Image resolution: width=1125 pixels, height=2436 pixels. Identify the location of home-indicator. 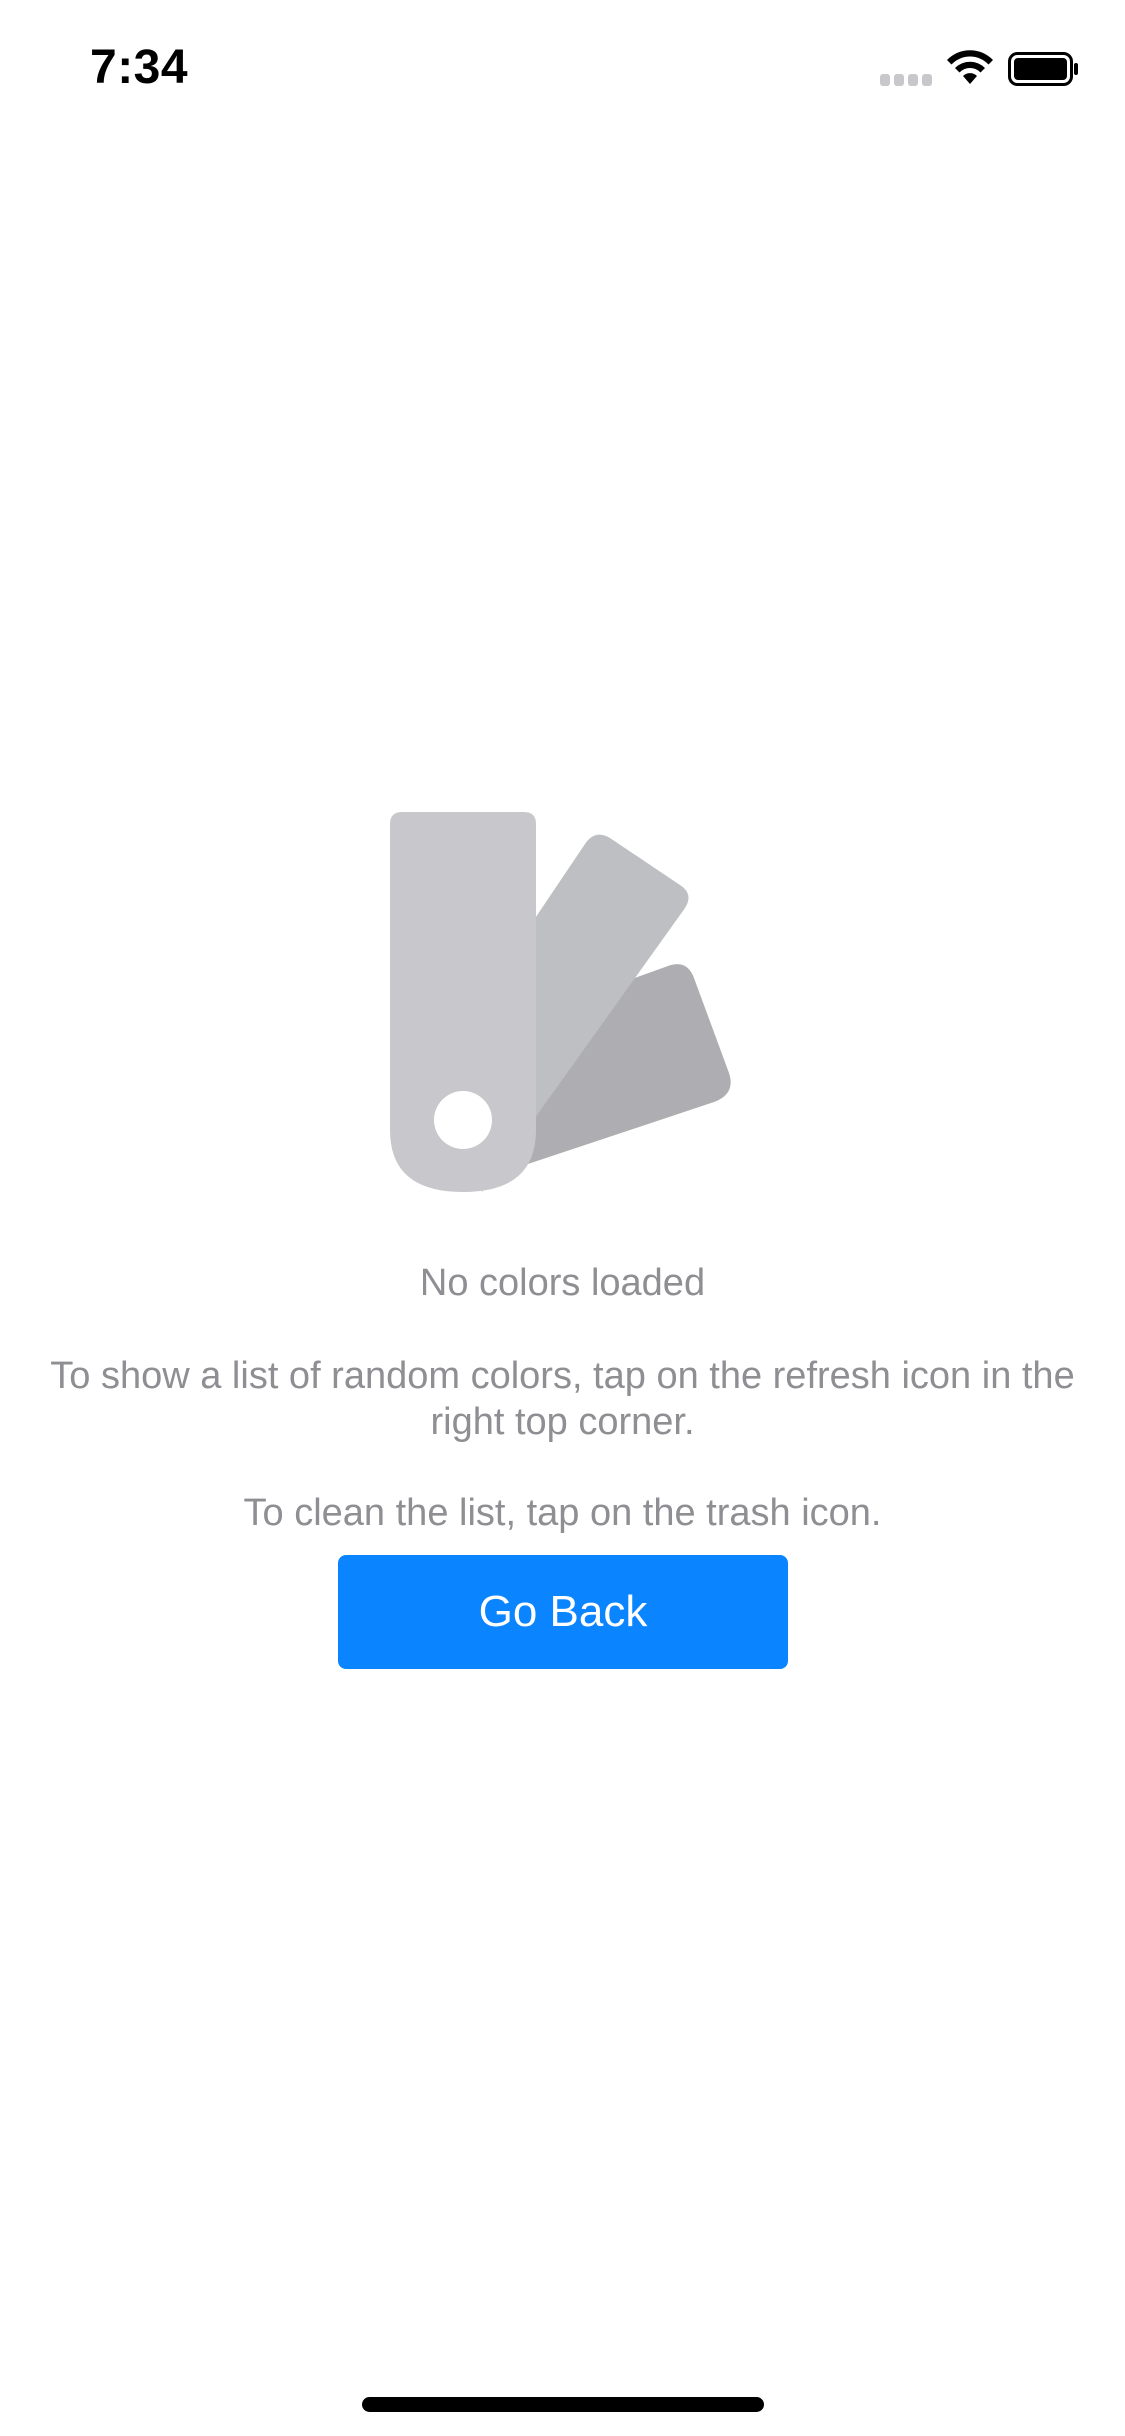
(563, 2404).